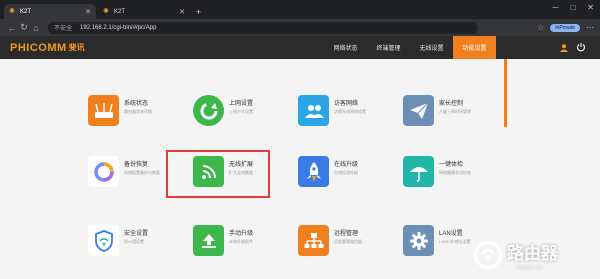 The width and height of the screenshot is (600, 279). Describe the element at coordinates (313, 240) in the screenshot. I see `network-icon` at that location.